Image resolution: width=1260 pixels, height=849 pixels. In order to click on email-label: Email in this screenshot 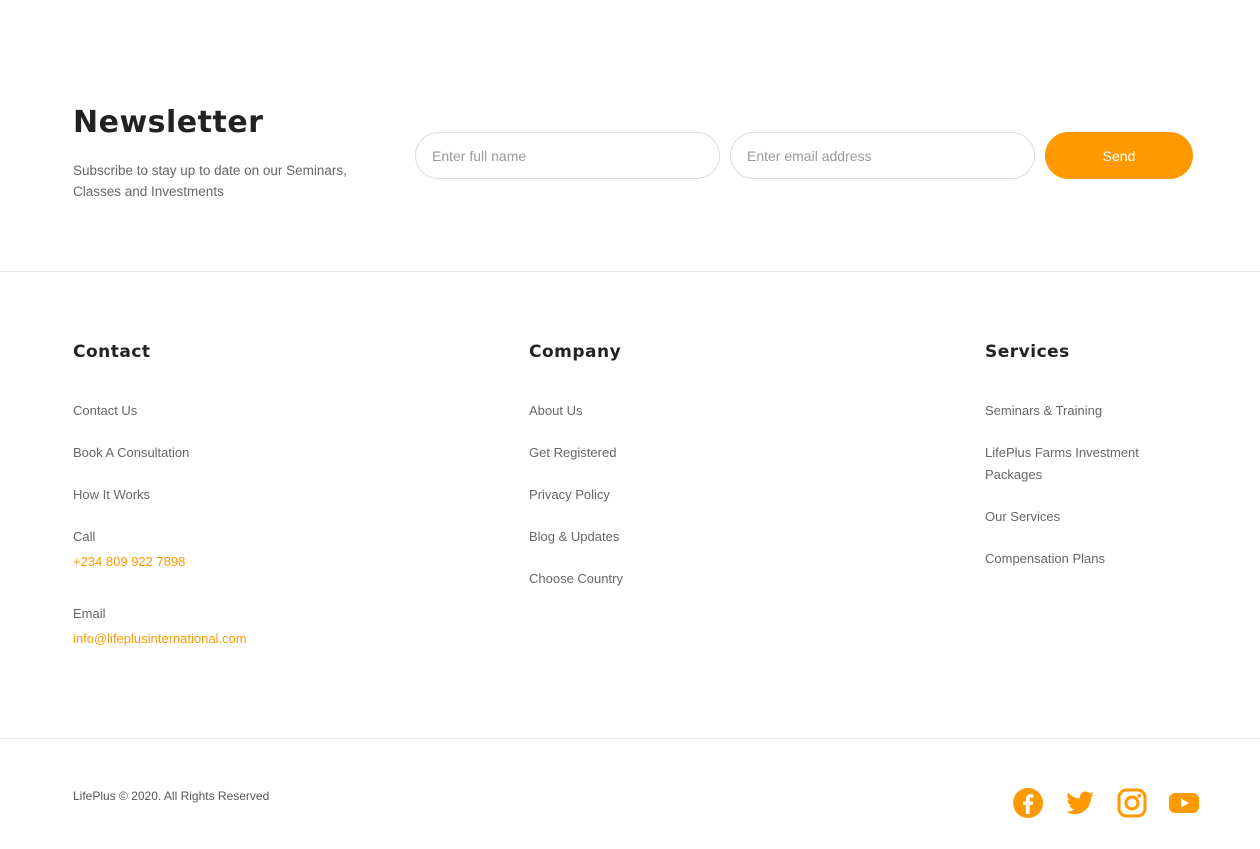, I will do `click(89, 613)`.